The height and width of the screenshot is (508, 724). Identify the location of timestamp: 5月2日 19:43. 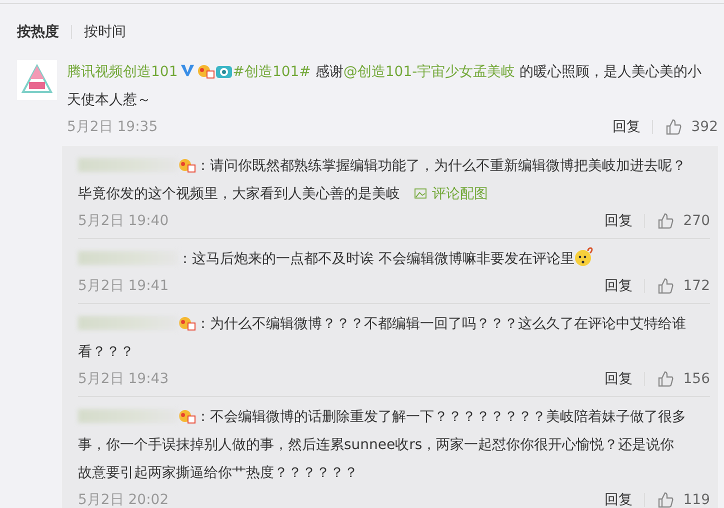
(123, 379).